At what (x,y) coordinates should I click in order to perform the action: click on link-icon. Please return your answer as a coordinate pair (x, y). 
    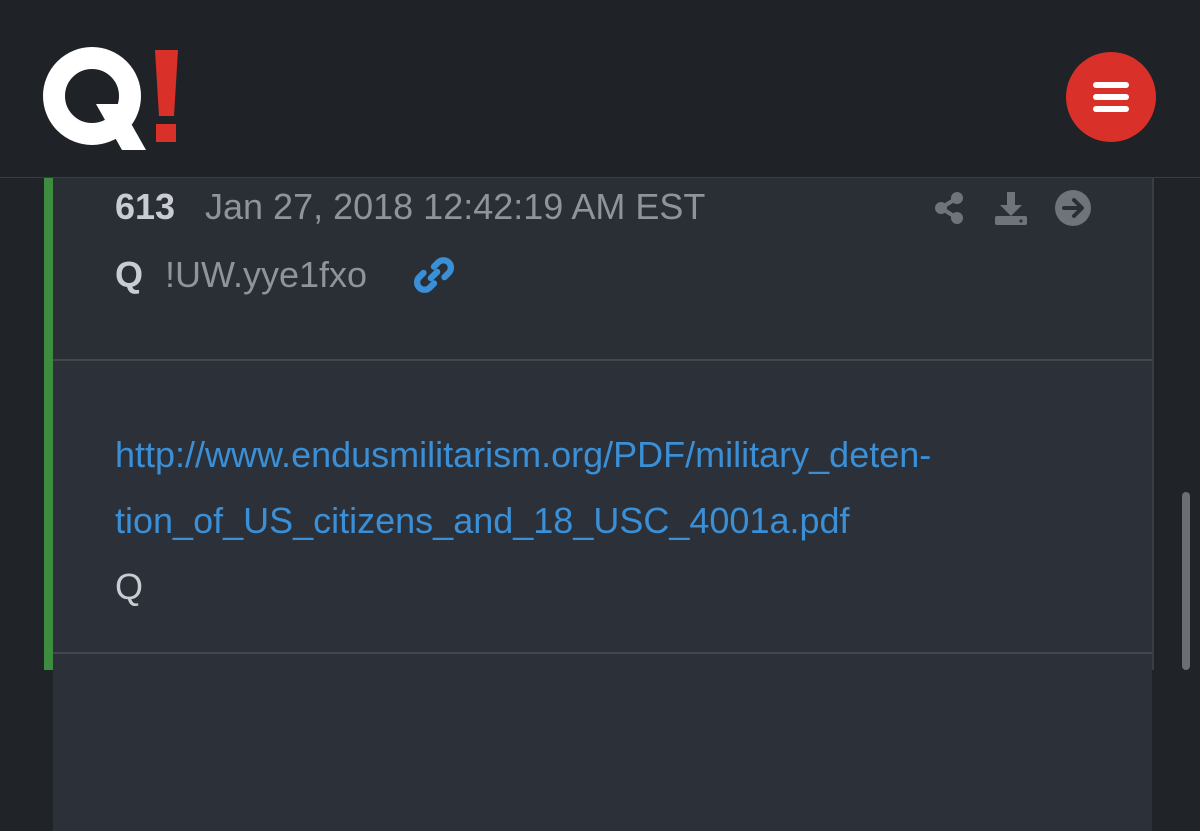
    Looking at the image, I should click on (434, 275).